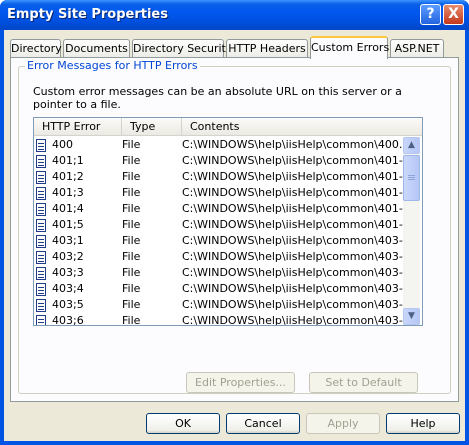  What do you see at coordinates (411, 178) in the screenshot?
I see `scroll-thumb` at bounding box center [411, 178].